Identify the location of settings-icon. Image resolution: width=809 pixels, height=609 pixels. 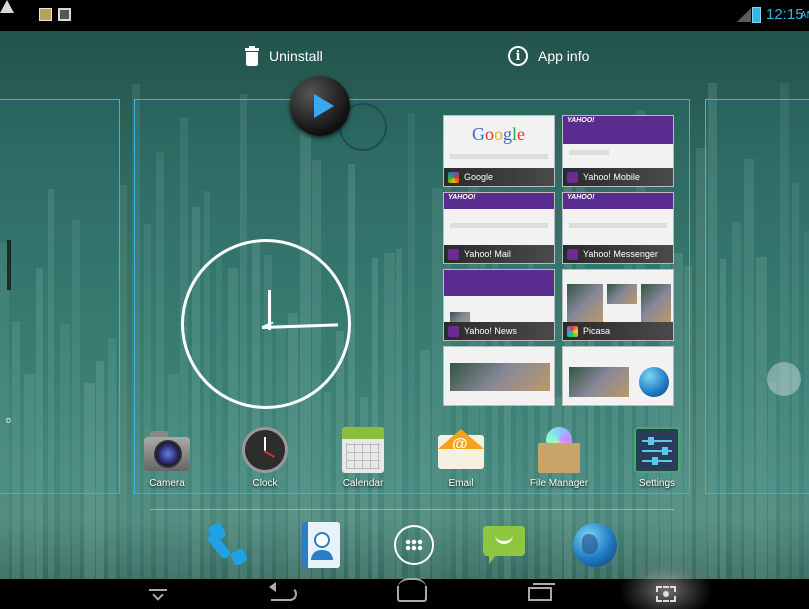
(657, 450).